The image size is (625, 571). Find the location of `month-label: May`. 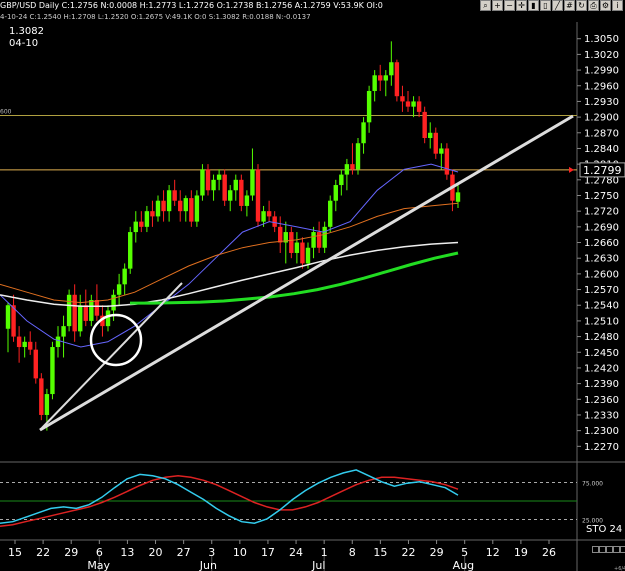

month-label: May is located at coordinates (98, 565).